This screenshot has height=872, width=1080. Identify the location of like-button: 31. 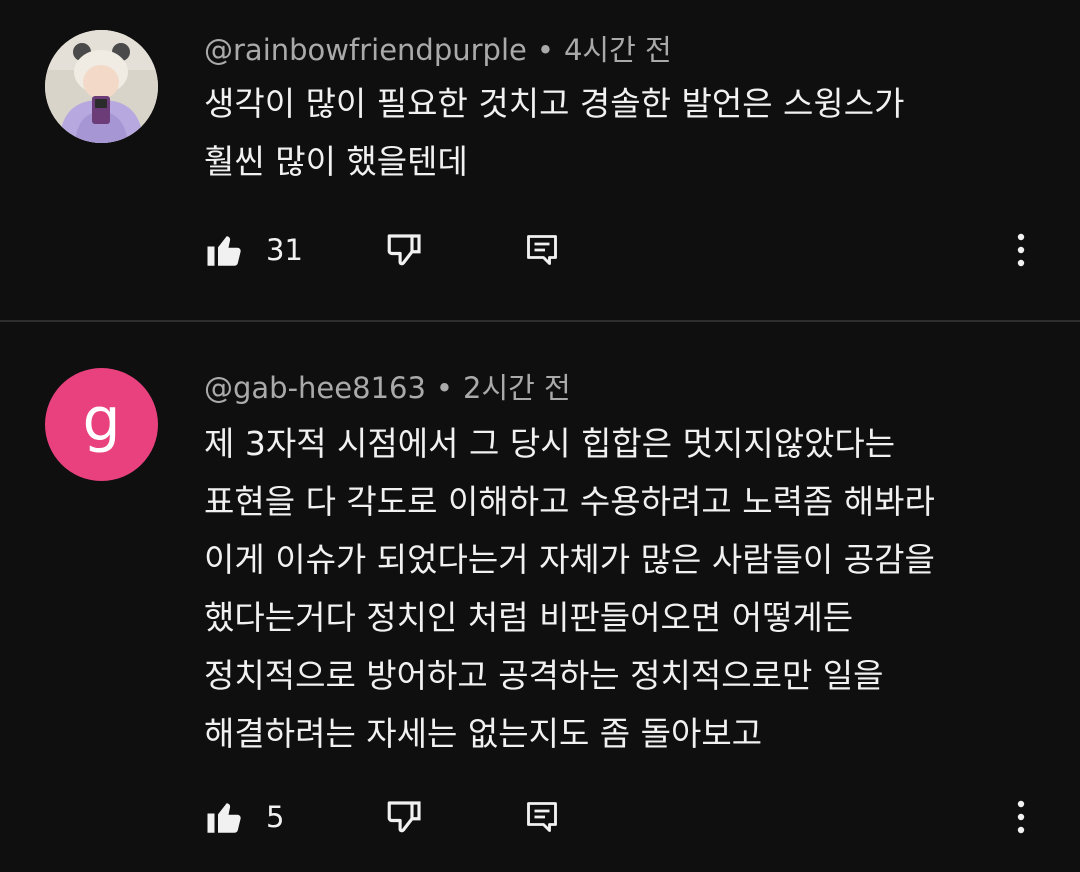
(253, 250).